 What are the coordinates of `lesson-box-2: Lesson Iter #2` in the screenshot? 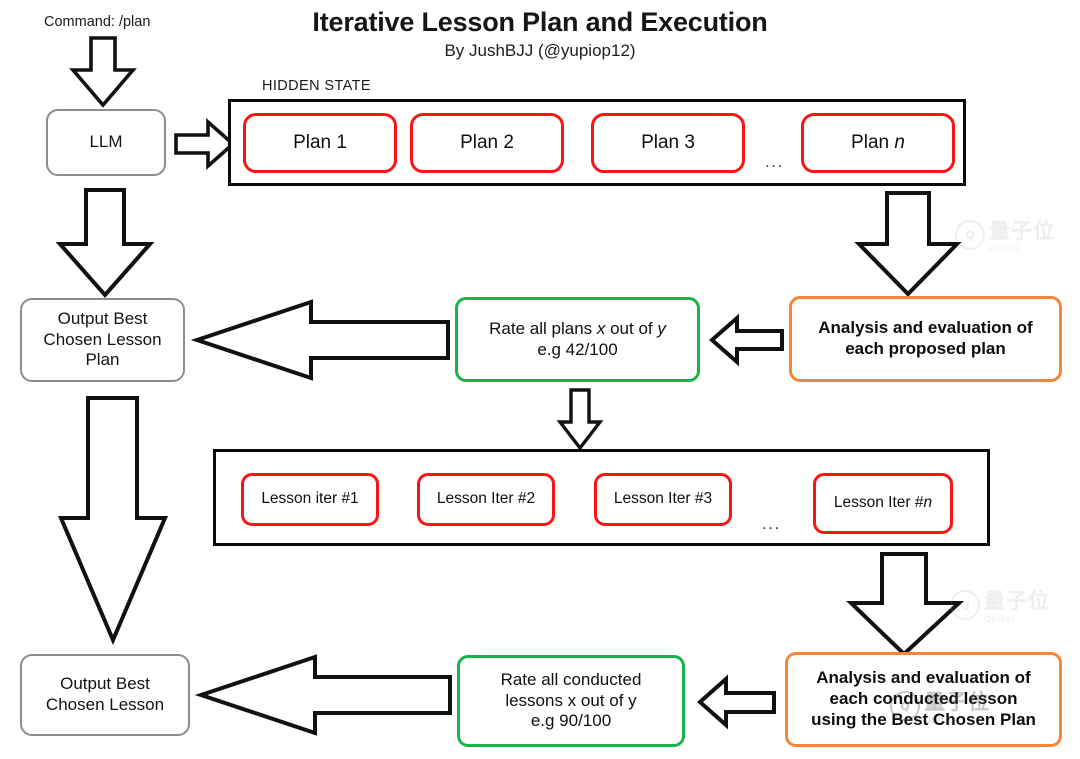 It's located at (486, 499).